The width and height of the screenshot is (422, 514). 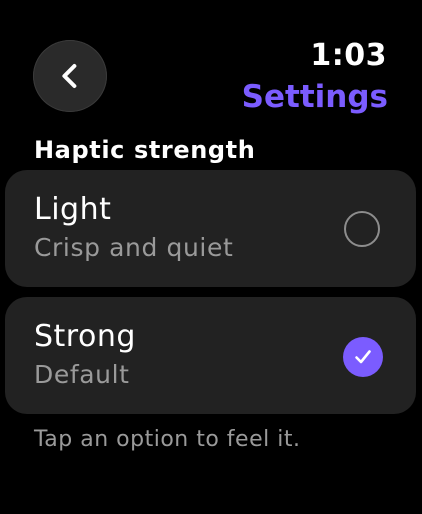 What do you see at coordinates (145, 150) in the screenshot?
I see `section-header: Haptic strength` at bounding box center [145, 150].